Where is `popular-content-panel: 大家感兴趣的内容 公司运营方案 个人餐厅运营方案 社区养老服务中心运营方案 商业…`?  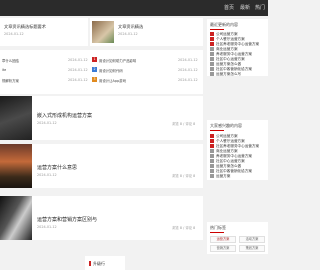 popular-content-panel: 大家感兴趣的内容 公司运营方案 个人餐厅运营方案 社区养老服务中心运营方案 商业… is located at coordinates (237, 150).